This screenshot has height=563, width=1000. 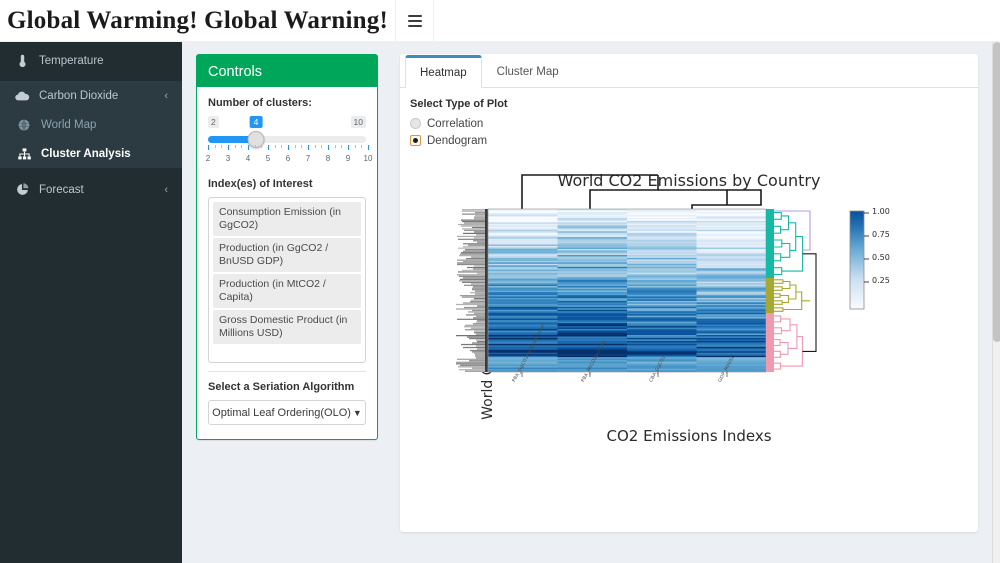 What do you see at coordinates (91, 153) in the screenshot?
I see `sidebar-item-cluster-analysis: Cluster Analysis` at bounding box center [91, 153].